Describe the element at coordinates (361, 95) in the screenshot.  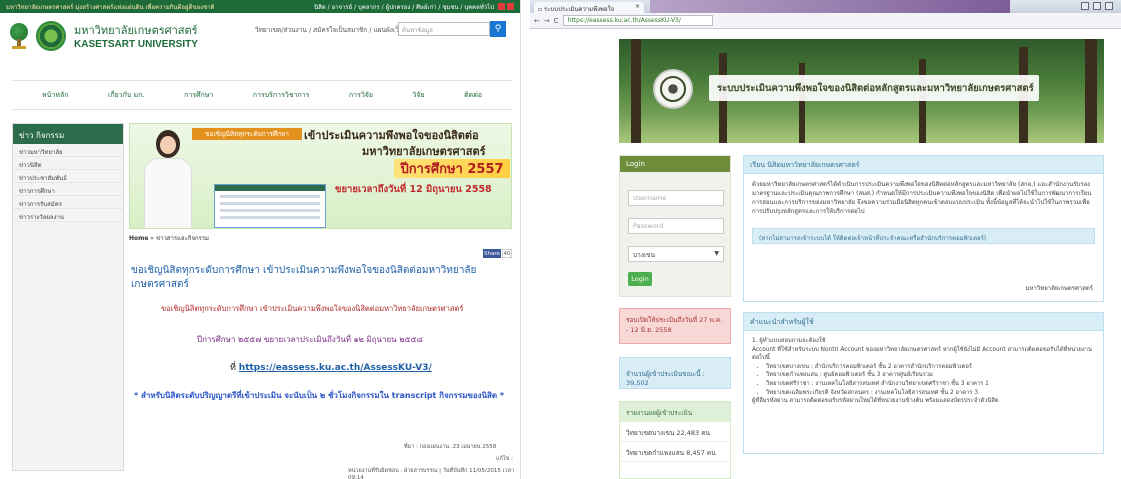
I see `nav-item-research: การวิจัย` at that location.